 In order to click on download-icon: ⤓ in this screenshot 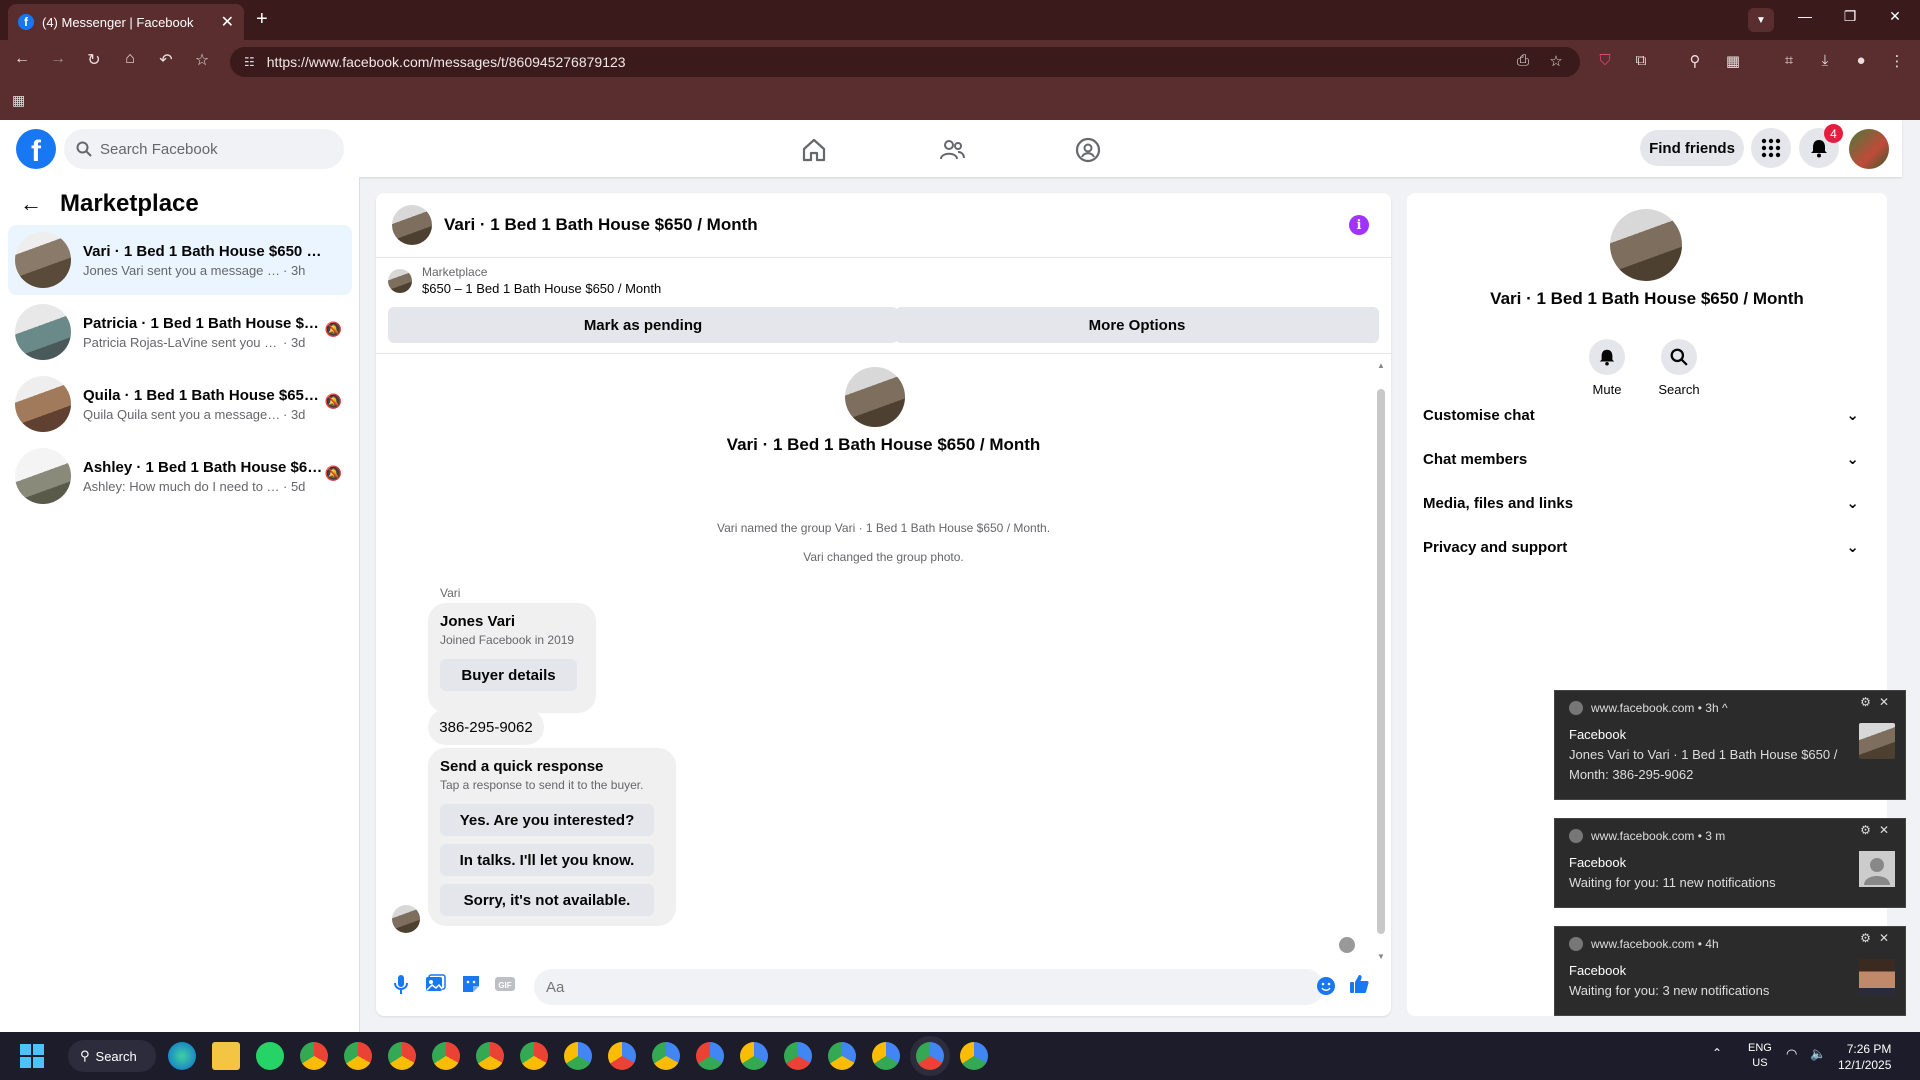, I will do `click(1825, 60)`.